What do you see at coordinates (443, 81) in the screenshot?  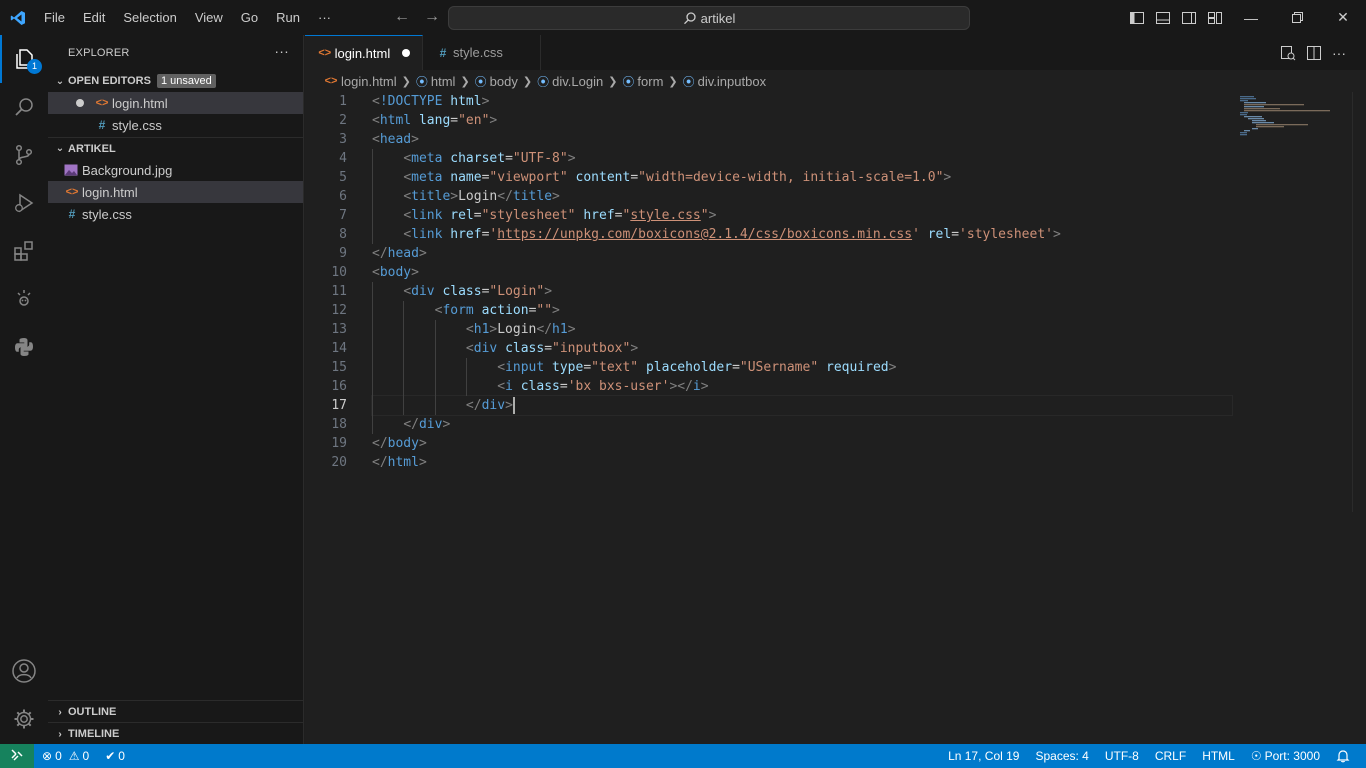 I see `breadcrumb-item: html` at bounding box center [443, 81].